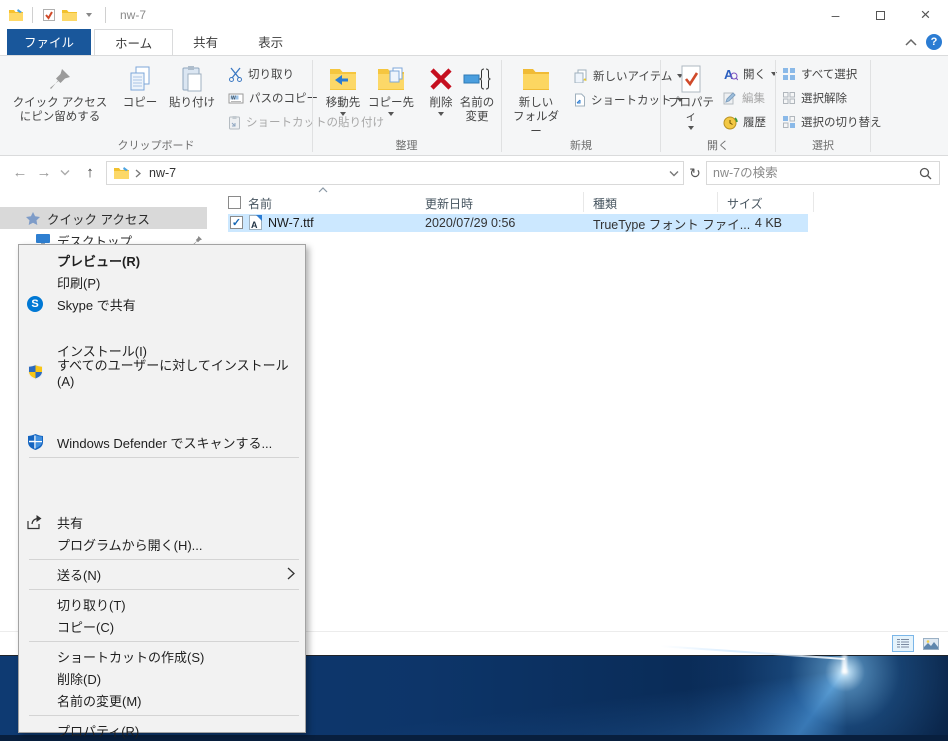 This screenshot has height=741, width=948. I want to click on row-checkbox: ✓, so click(236, 222).